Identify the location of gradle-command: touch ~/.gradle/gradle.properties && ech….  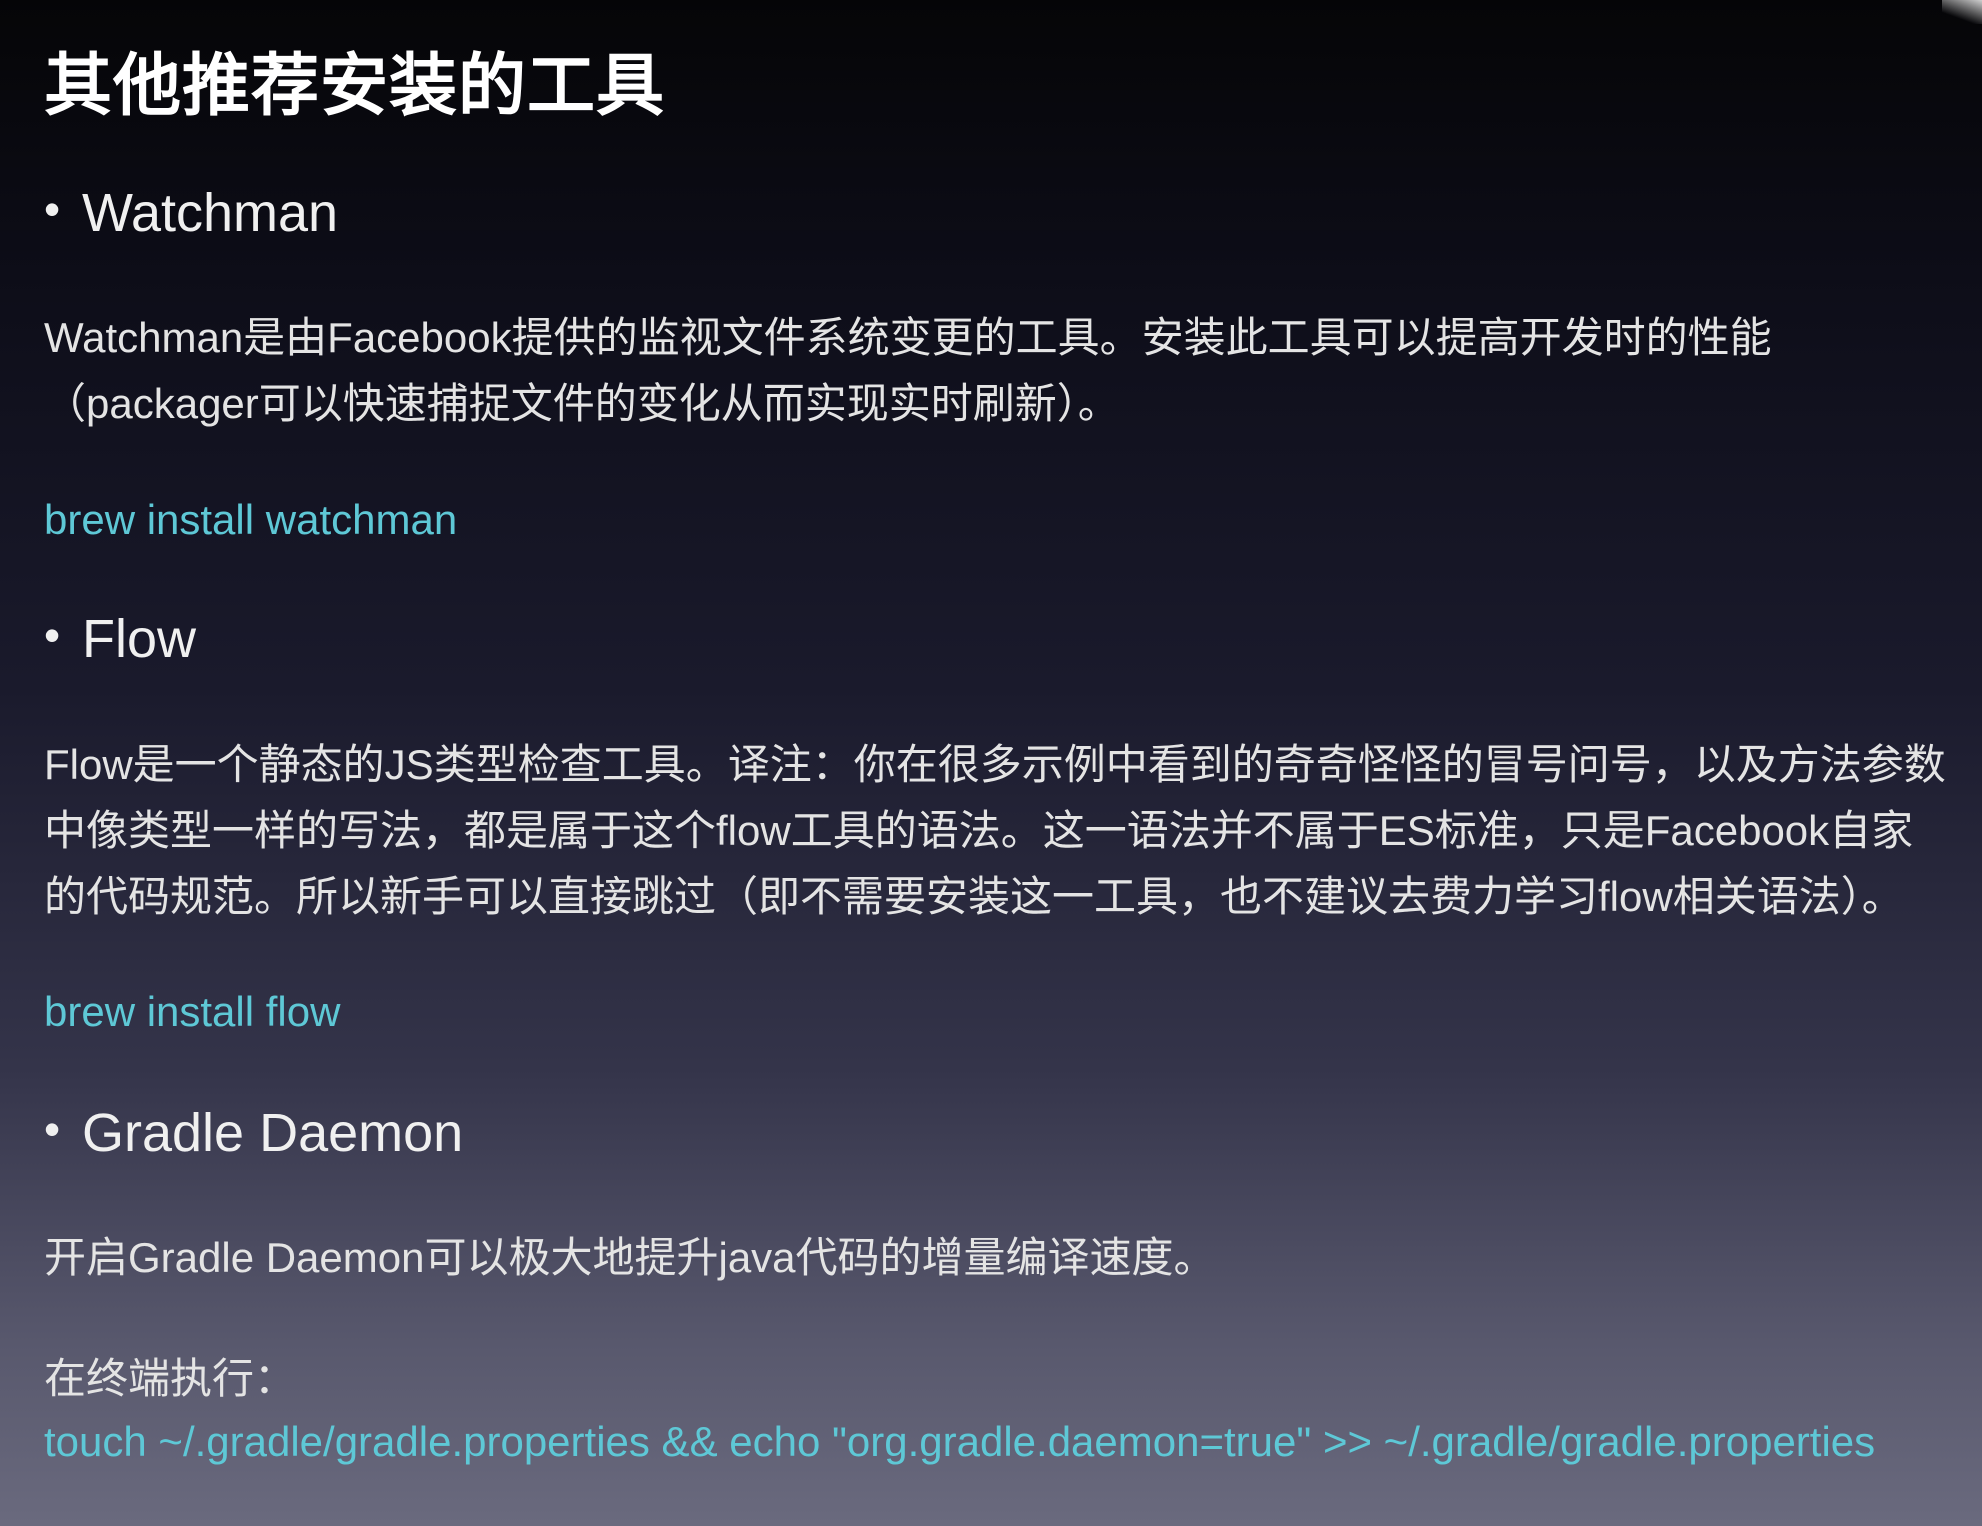
(960, 1441).